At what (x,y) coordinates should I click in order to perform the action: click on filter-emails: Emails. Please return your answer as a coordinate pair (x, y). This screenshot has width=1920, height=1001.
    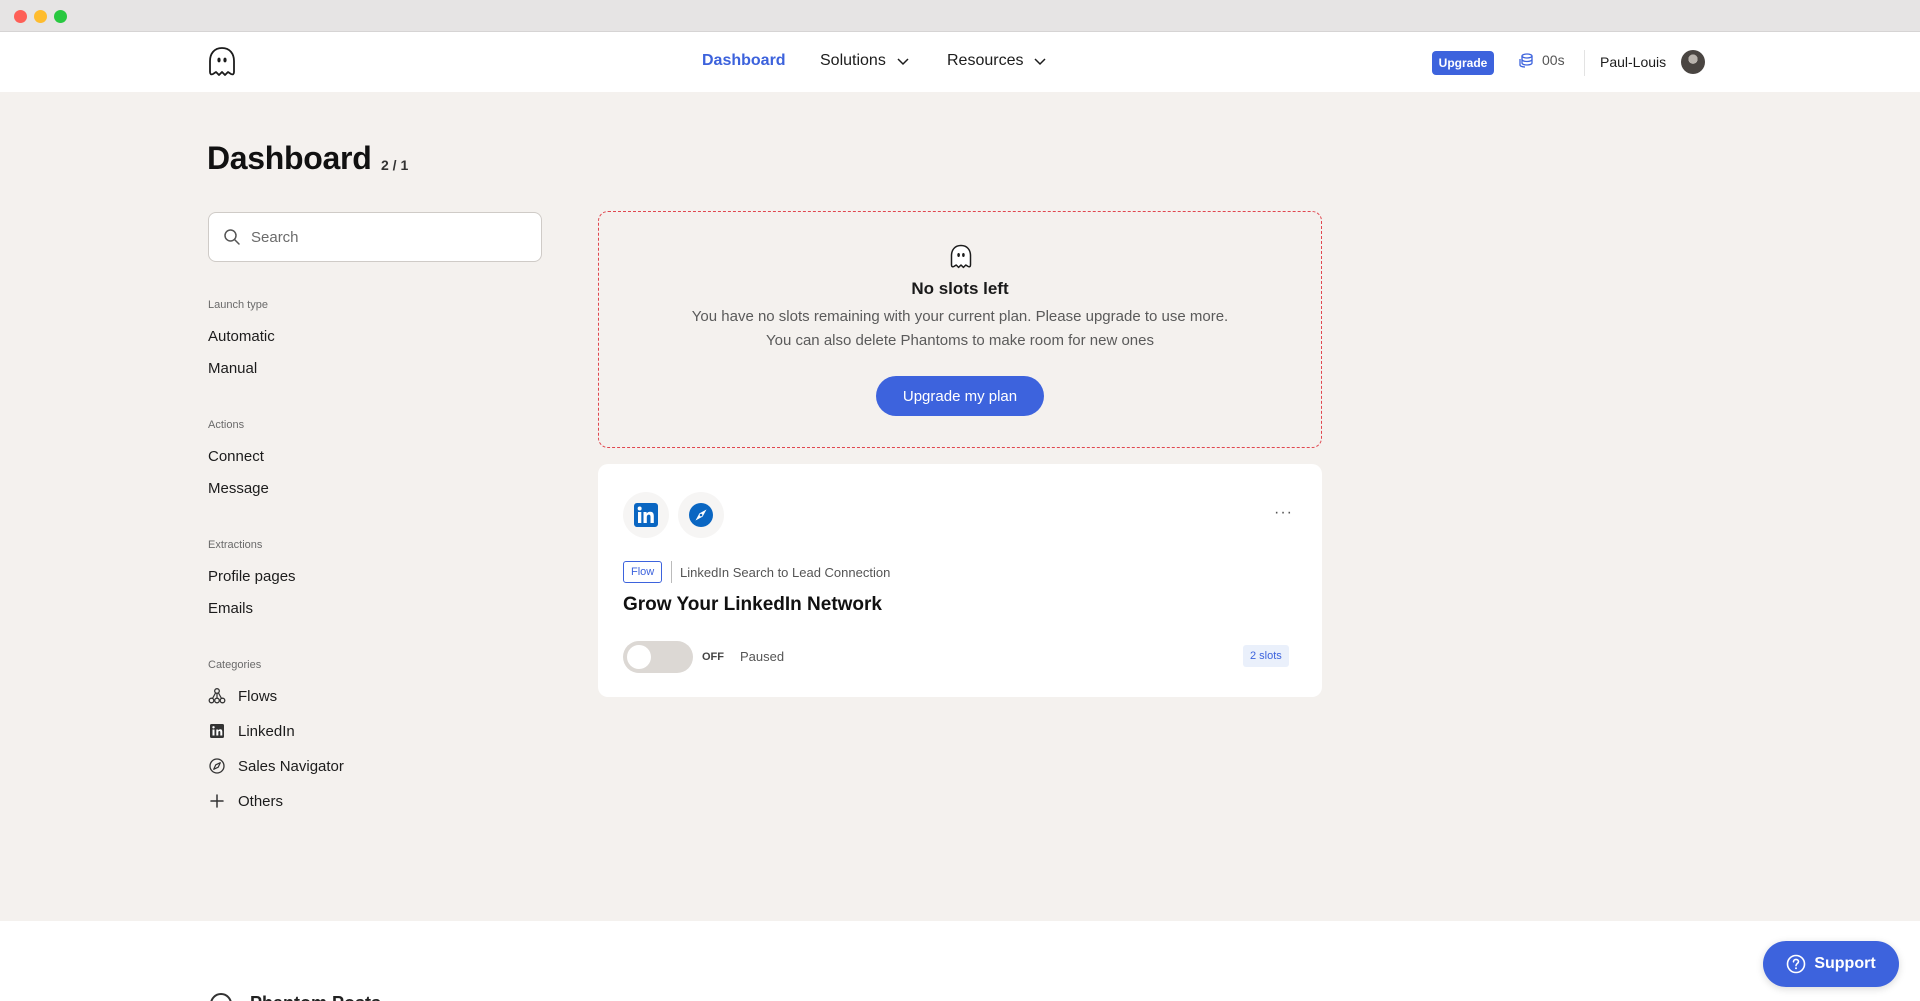
    Looking at the image, I should click on (230, 608).